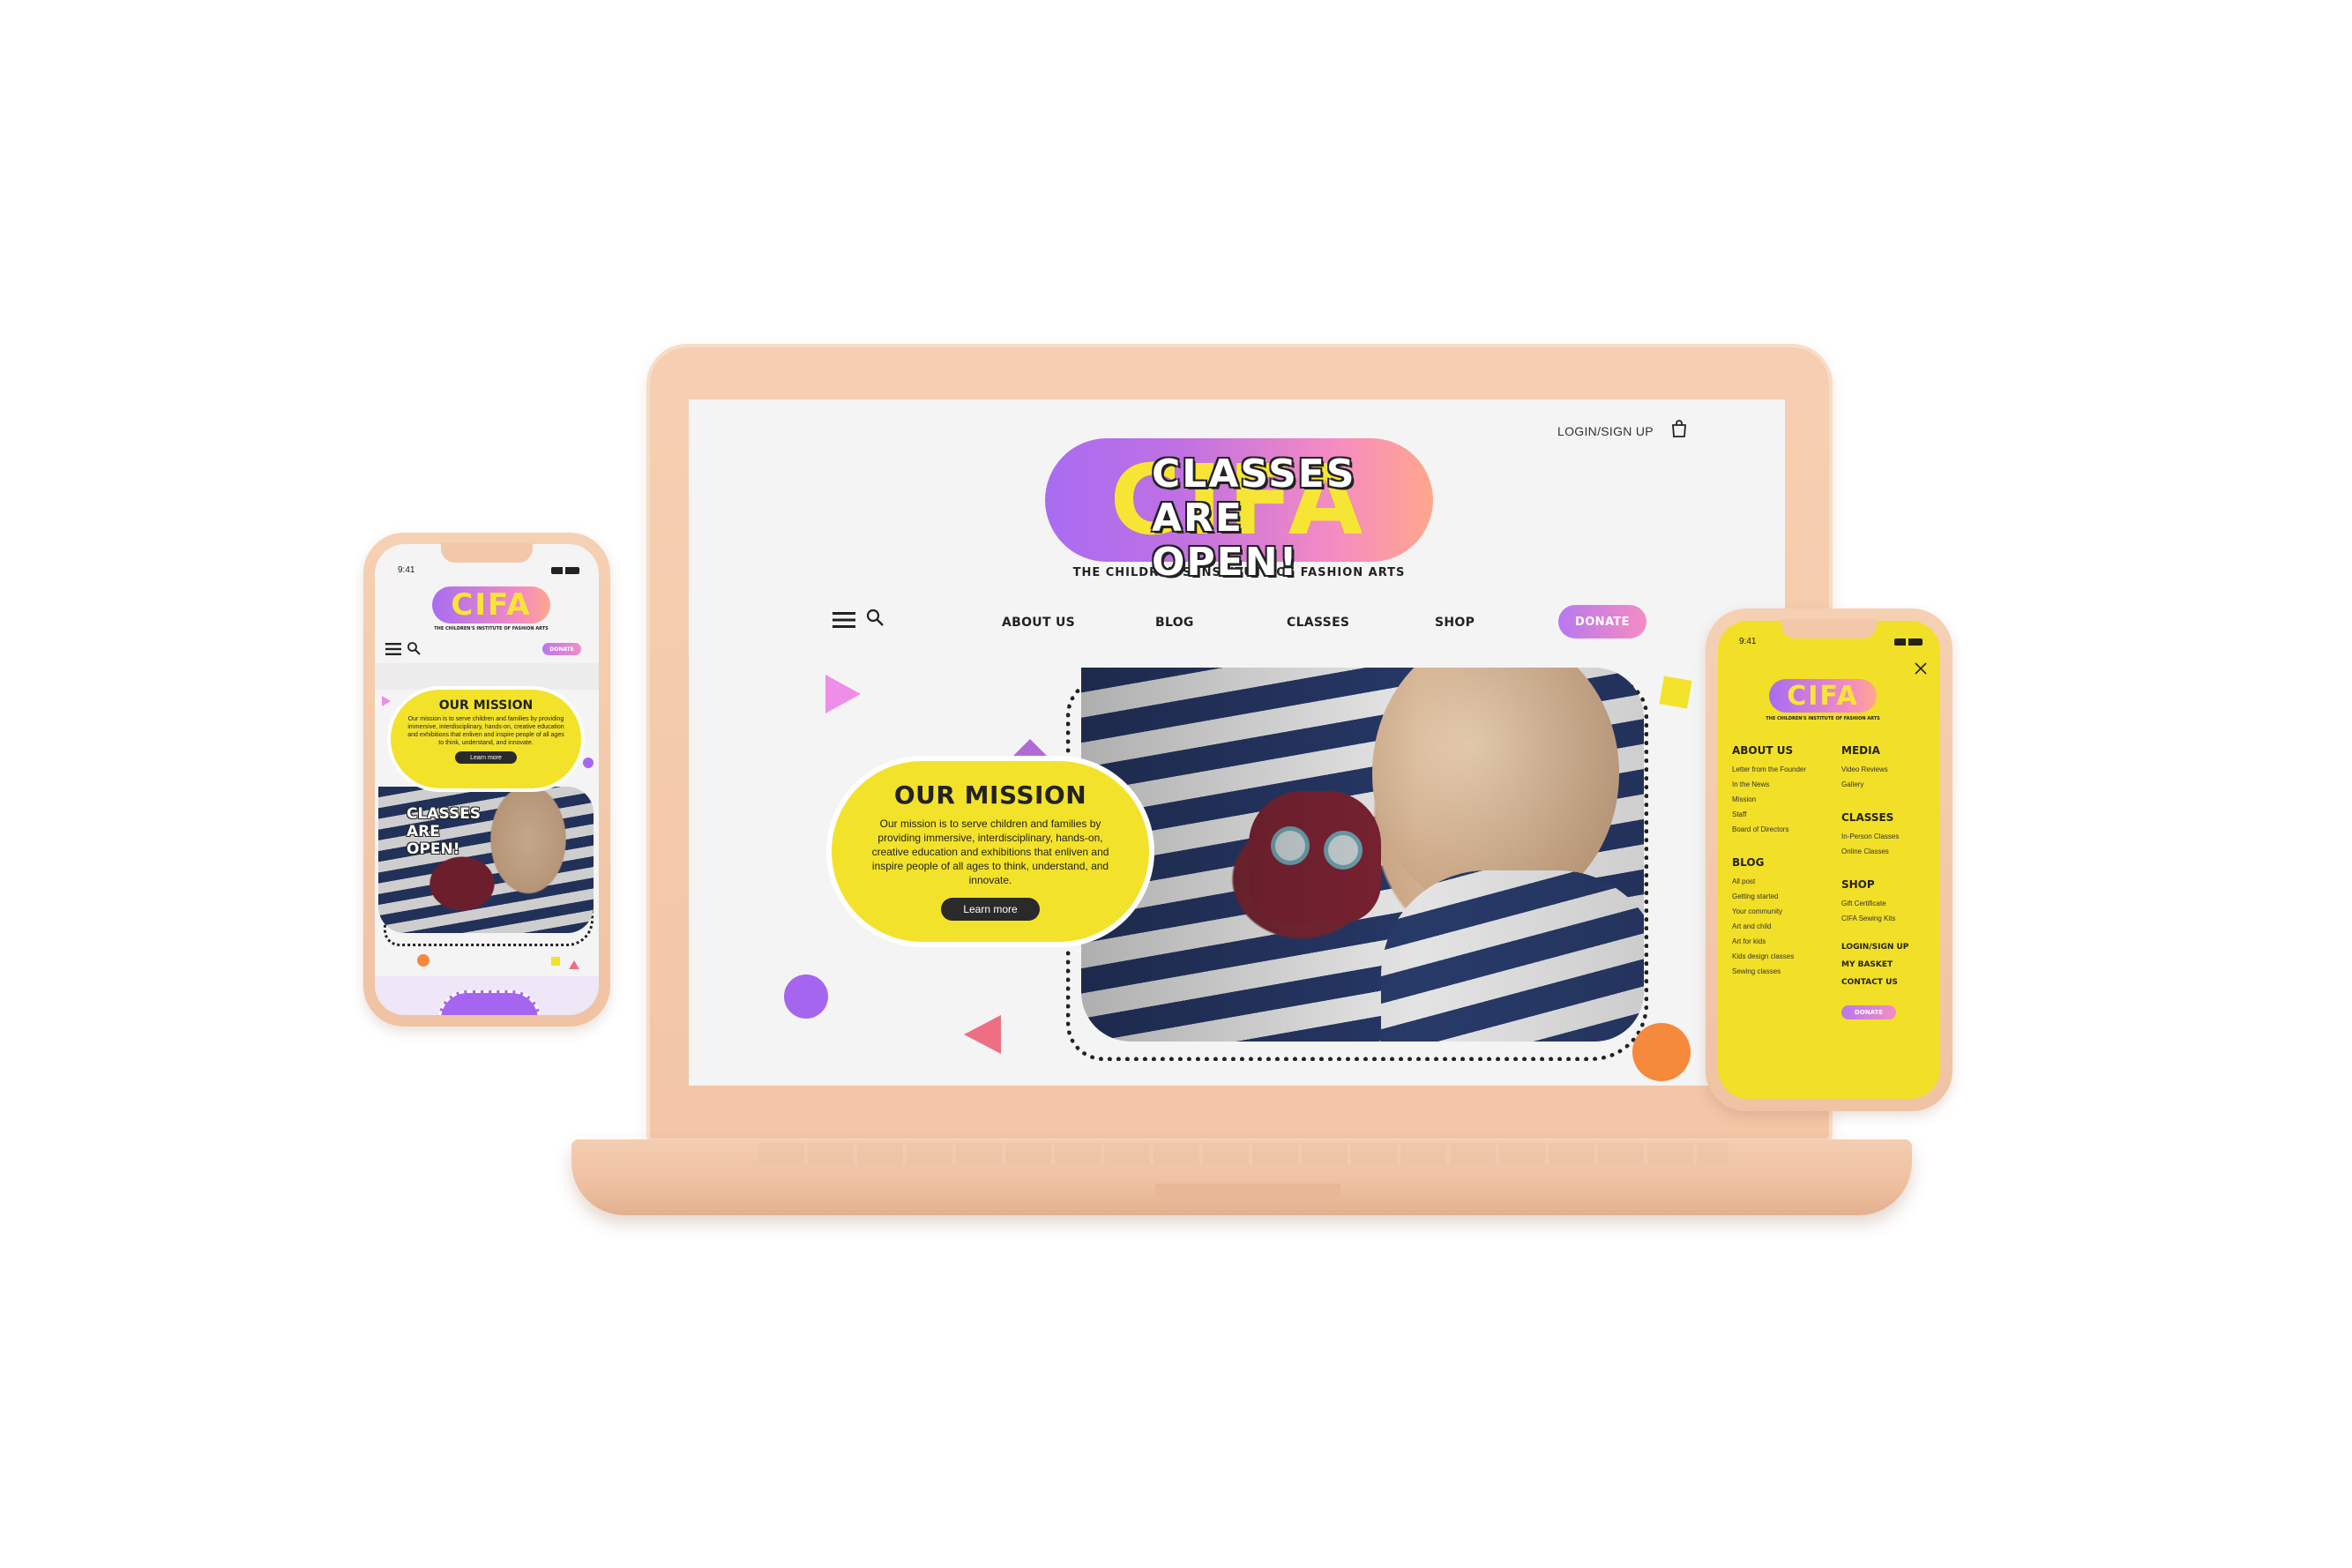 This screenshot has height=1568, width=2352. Describe the element at coordinates (1887, 947) in the screenshot. I see `menu-login-link: LOGIN/SIGN UP` at that location.